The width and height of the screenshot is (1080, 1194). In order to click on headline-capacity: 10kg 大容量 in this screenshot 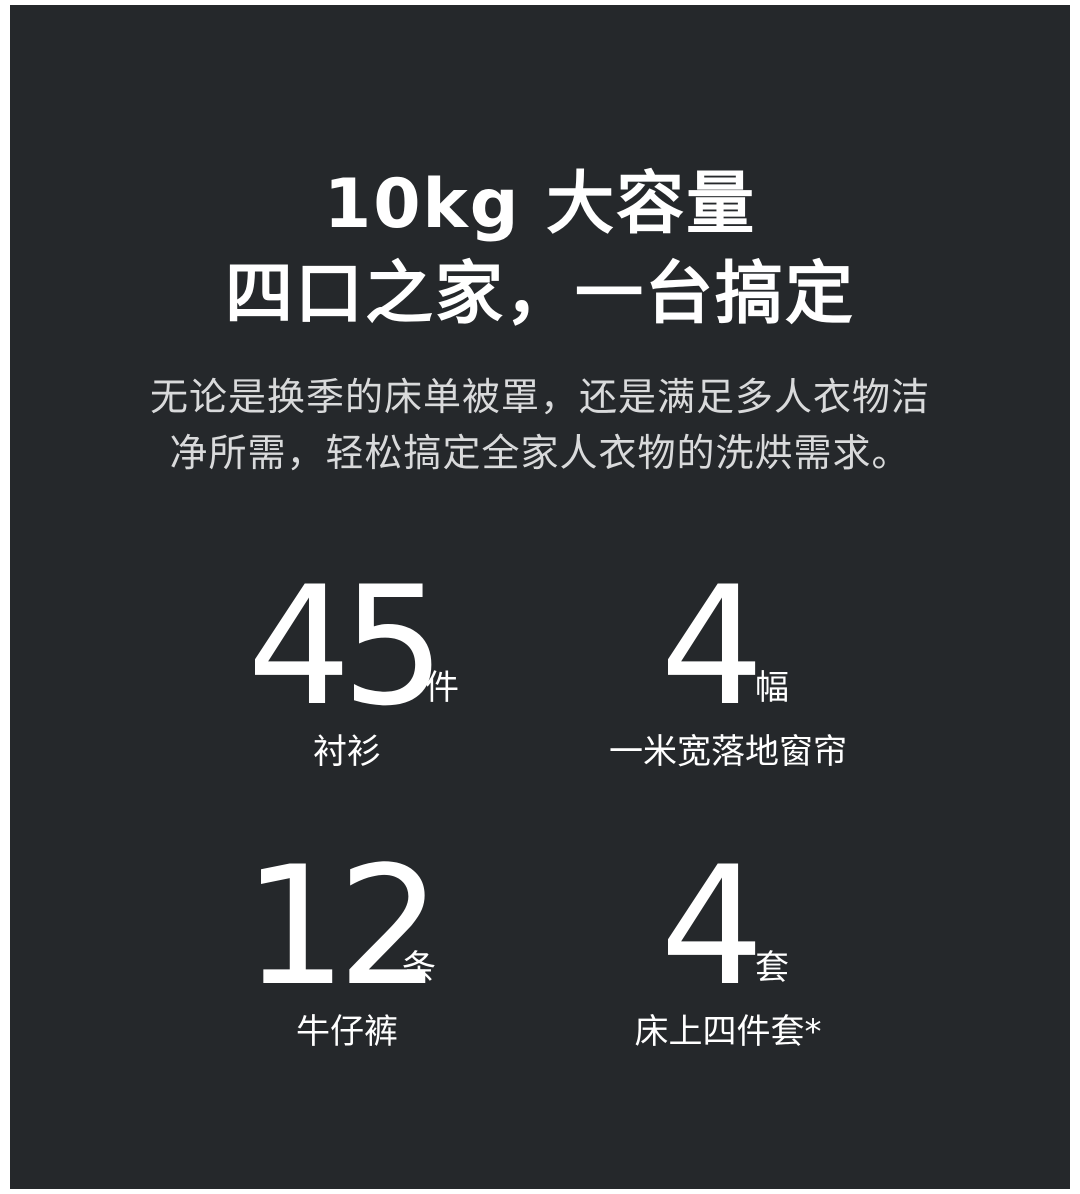, I will do `click(540, 204)`.